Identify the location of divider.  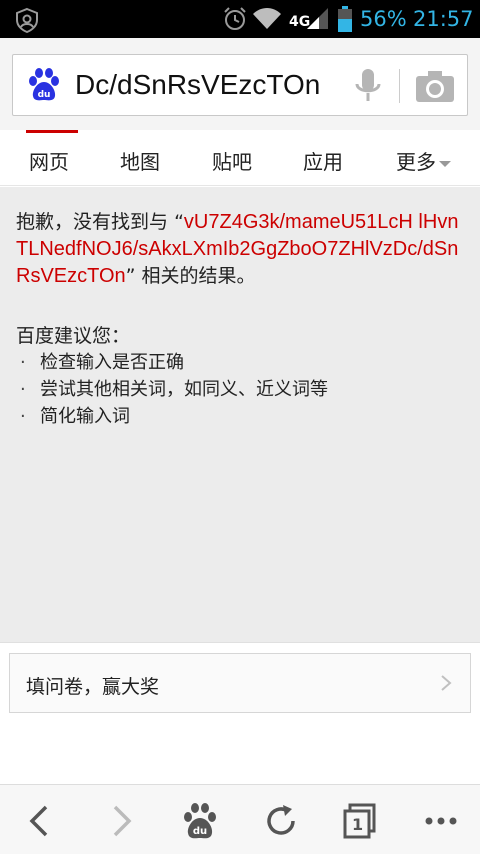
(399, 86).